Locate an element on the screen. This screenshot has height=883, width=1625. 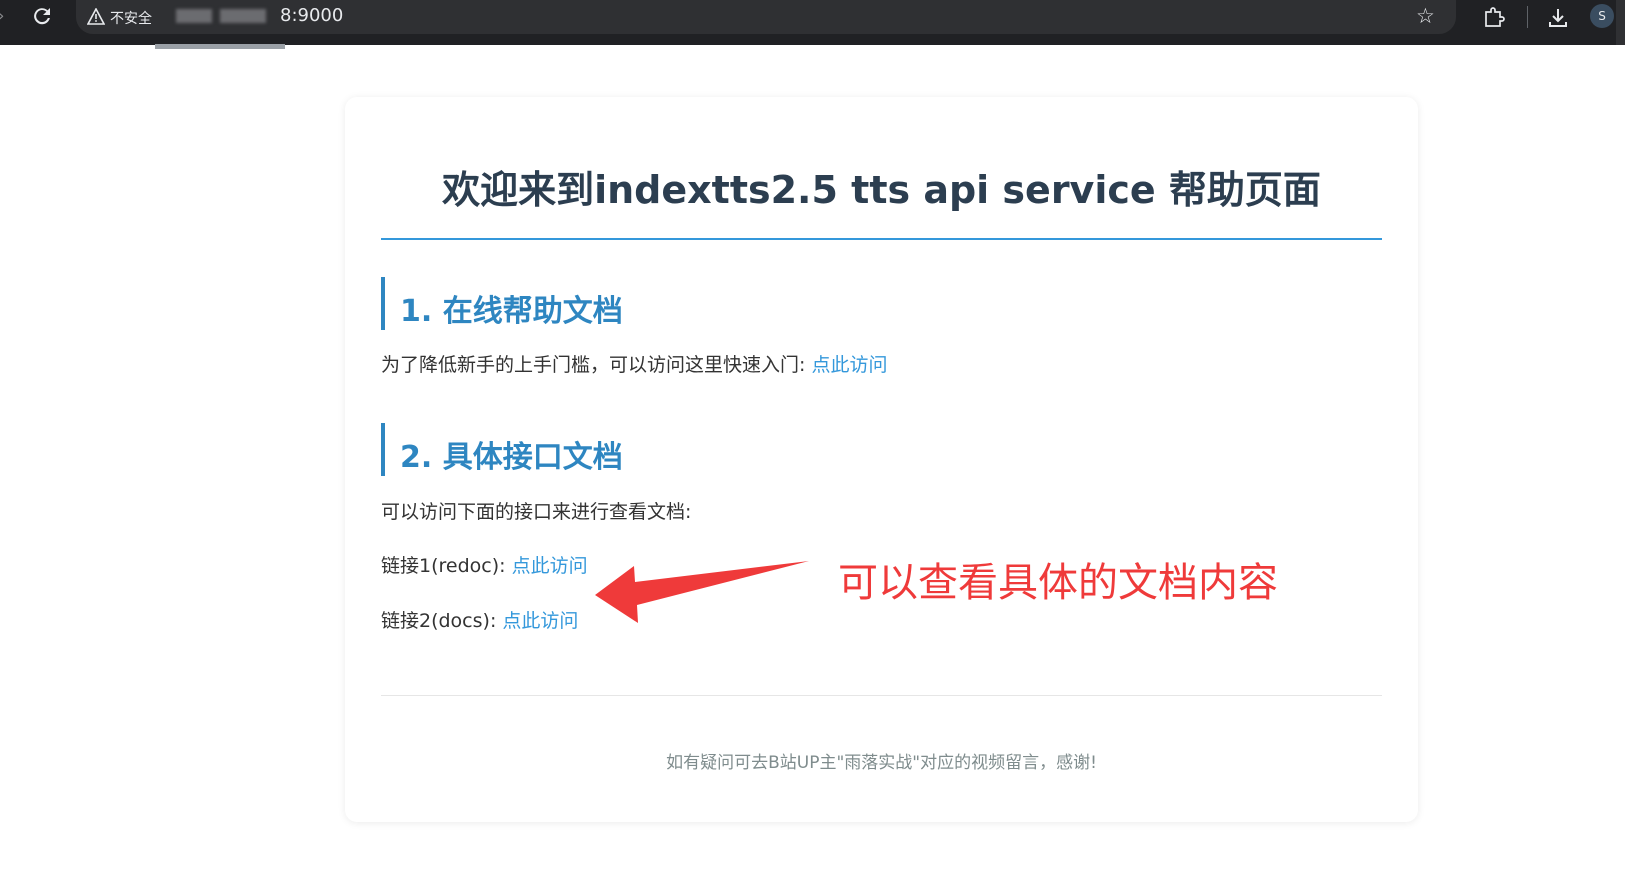
menu-edge is located at coordinates (1620, 22).